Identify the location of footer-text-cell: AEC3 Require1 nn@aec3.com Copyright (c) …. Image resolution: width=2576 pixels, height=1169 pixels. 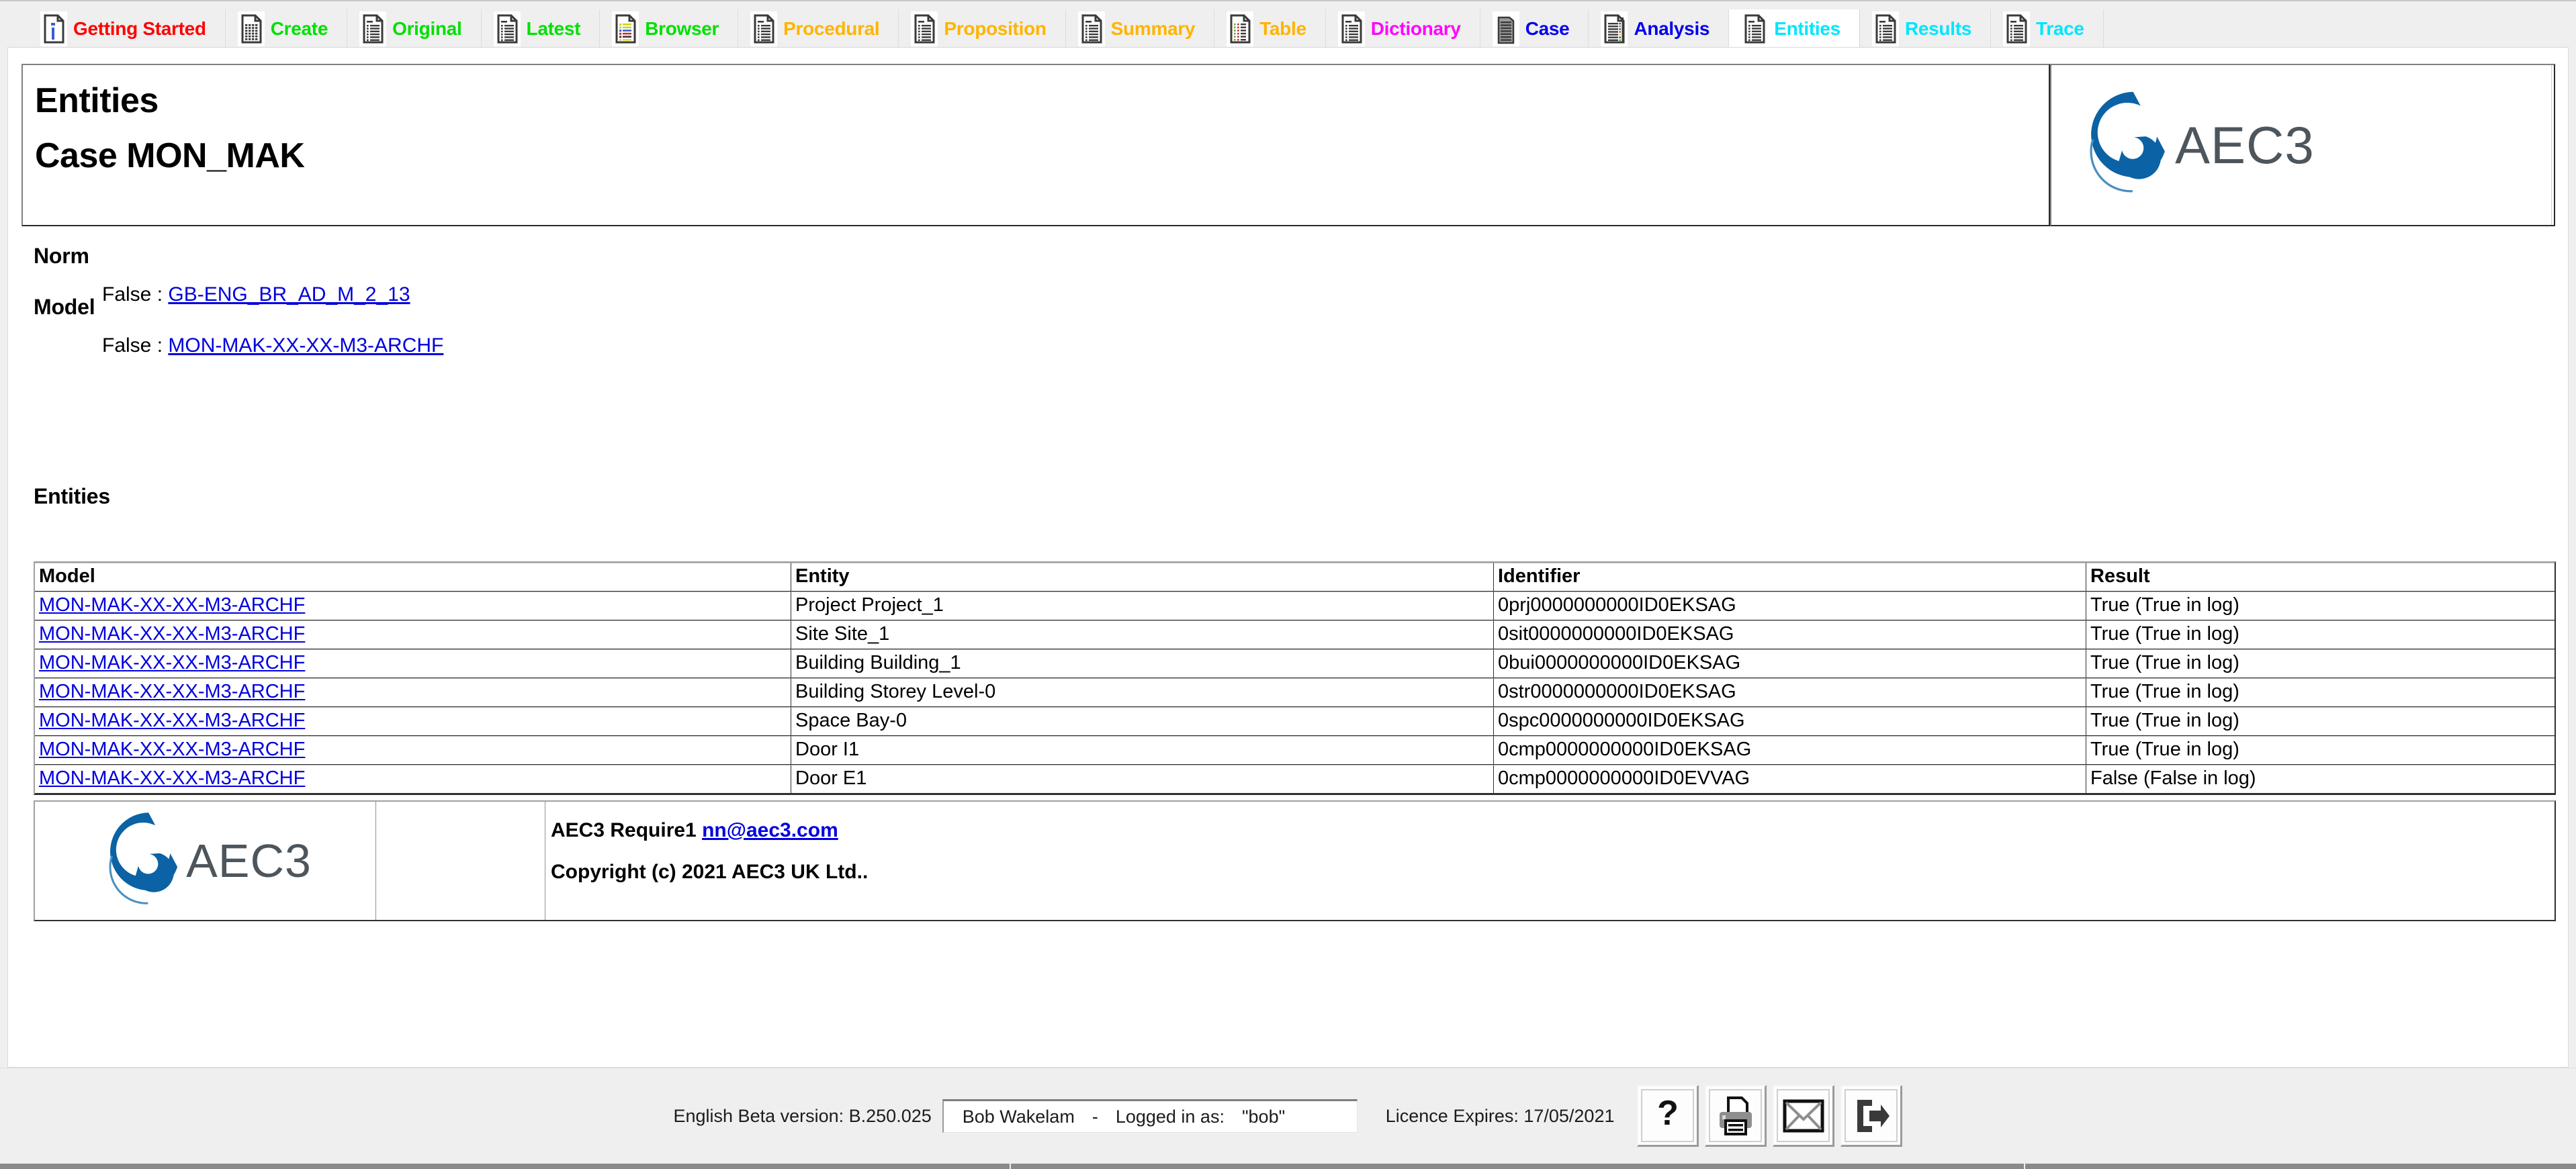
(1550, 861).